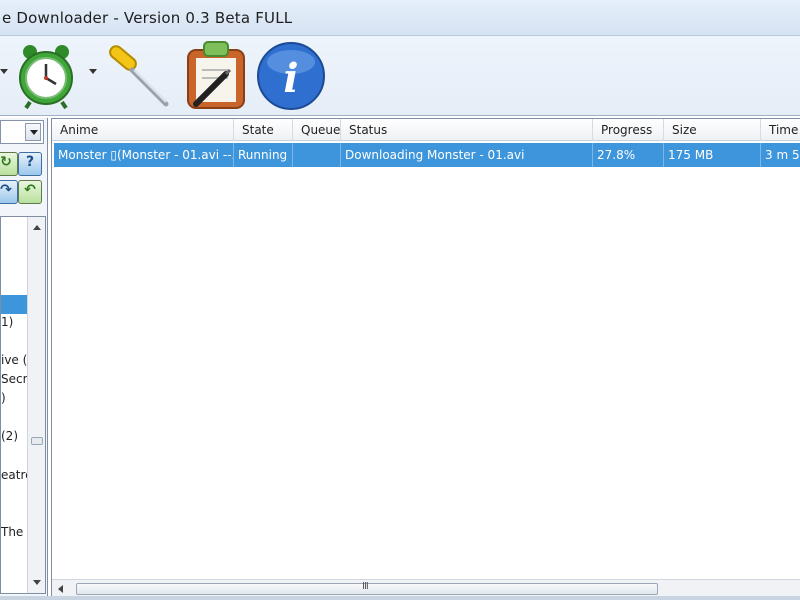 The image size is (800, 600). Describe the element at coordinates (400, 76) in the screenshot. I see `toolbar: i` at that location.